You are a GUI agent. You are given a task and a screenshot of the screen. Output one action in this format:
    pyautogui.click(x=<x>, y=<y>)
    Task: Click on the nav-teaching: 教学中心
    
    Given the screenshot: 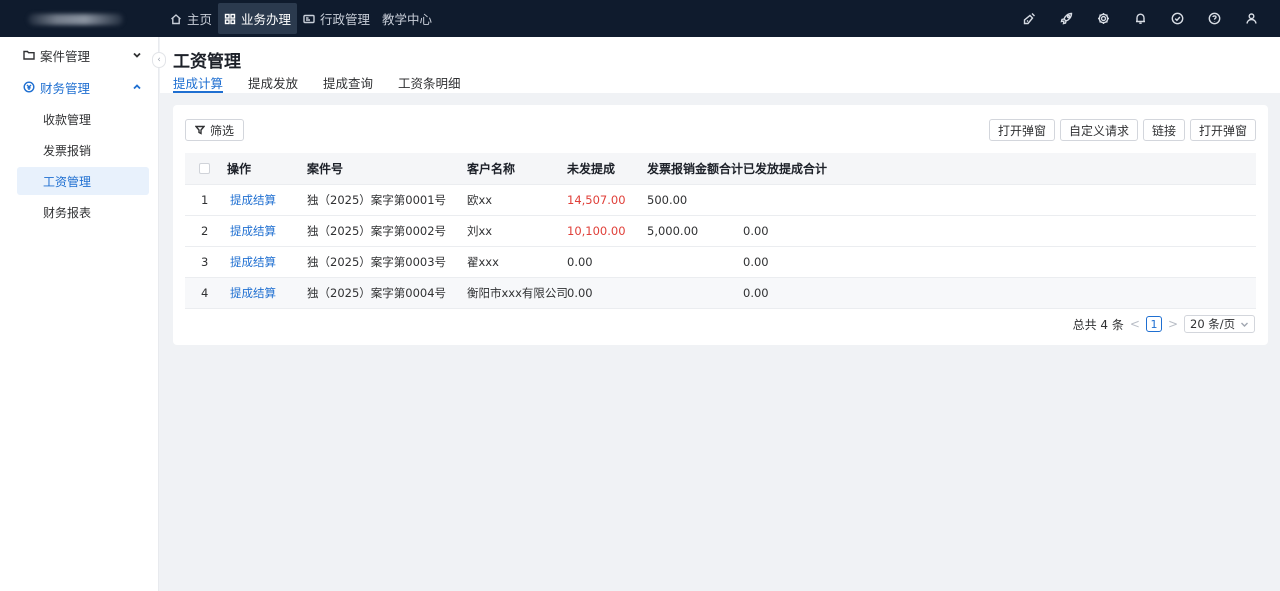 What is the action you would take?
    pyautogui.click(x=407, y=18)
    